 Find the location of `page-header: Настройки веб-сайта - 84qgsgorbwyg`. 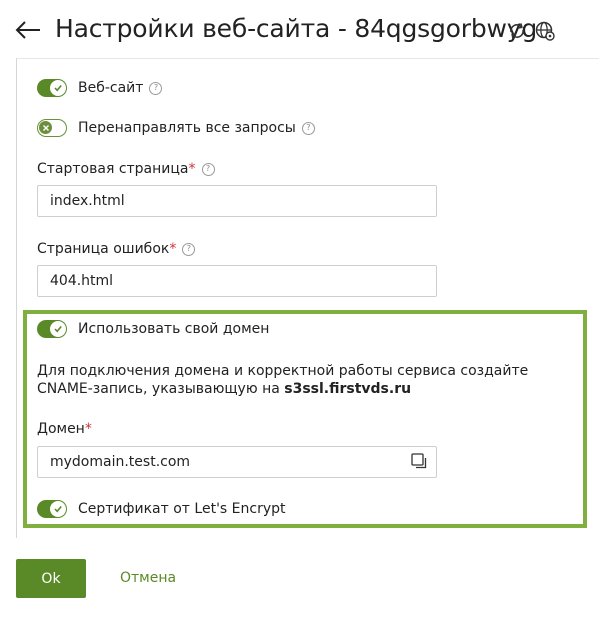

page-header: Настройки веб-сайта - 84qgsgorbwyg is located at coordinates (299, 30).